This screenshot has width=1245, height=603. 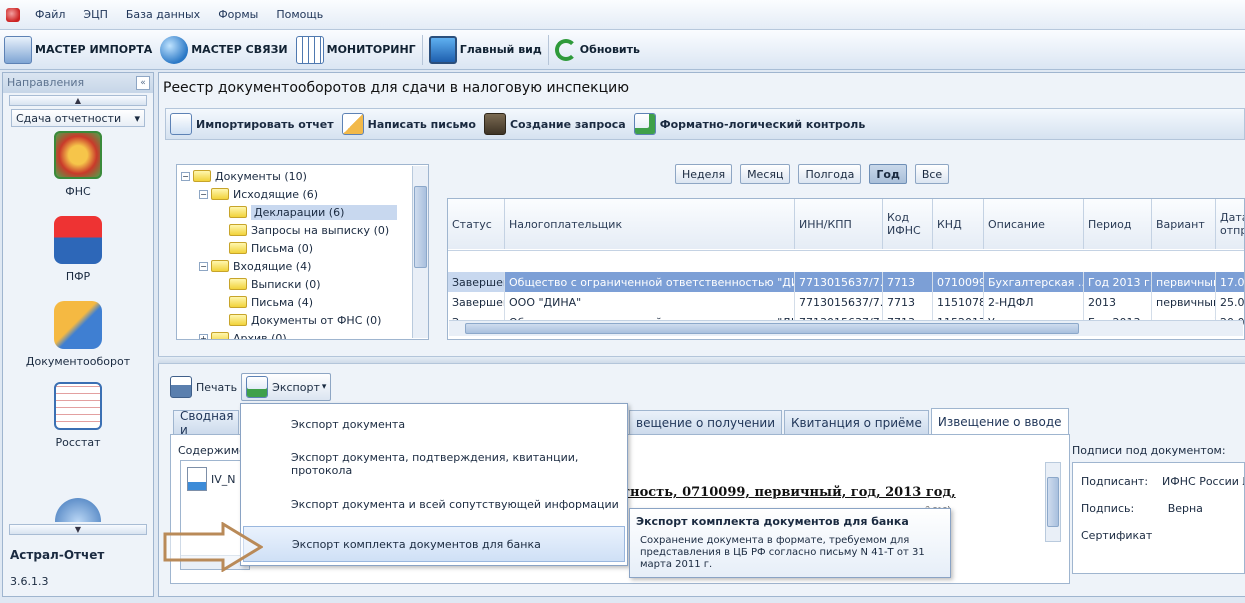 I want to click on tab-input-notice: Извещение о вводе, so click(x=999, y=421).